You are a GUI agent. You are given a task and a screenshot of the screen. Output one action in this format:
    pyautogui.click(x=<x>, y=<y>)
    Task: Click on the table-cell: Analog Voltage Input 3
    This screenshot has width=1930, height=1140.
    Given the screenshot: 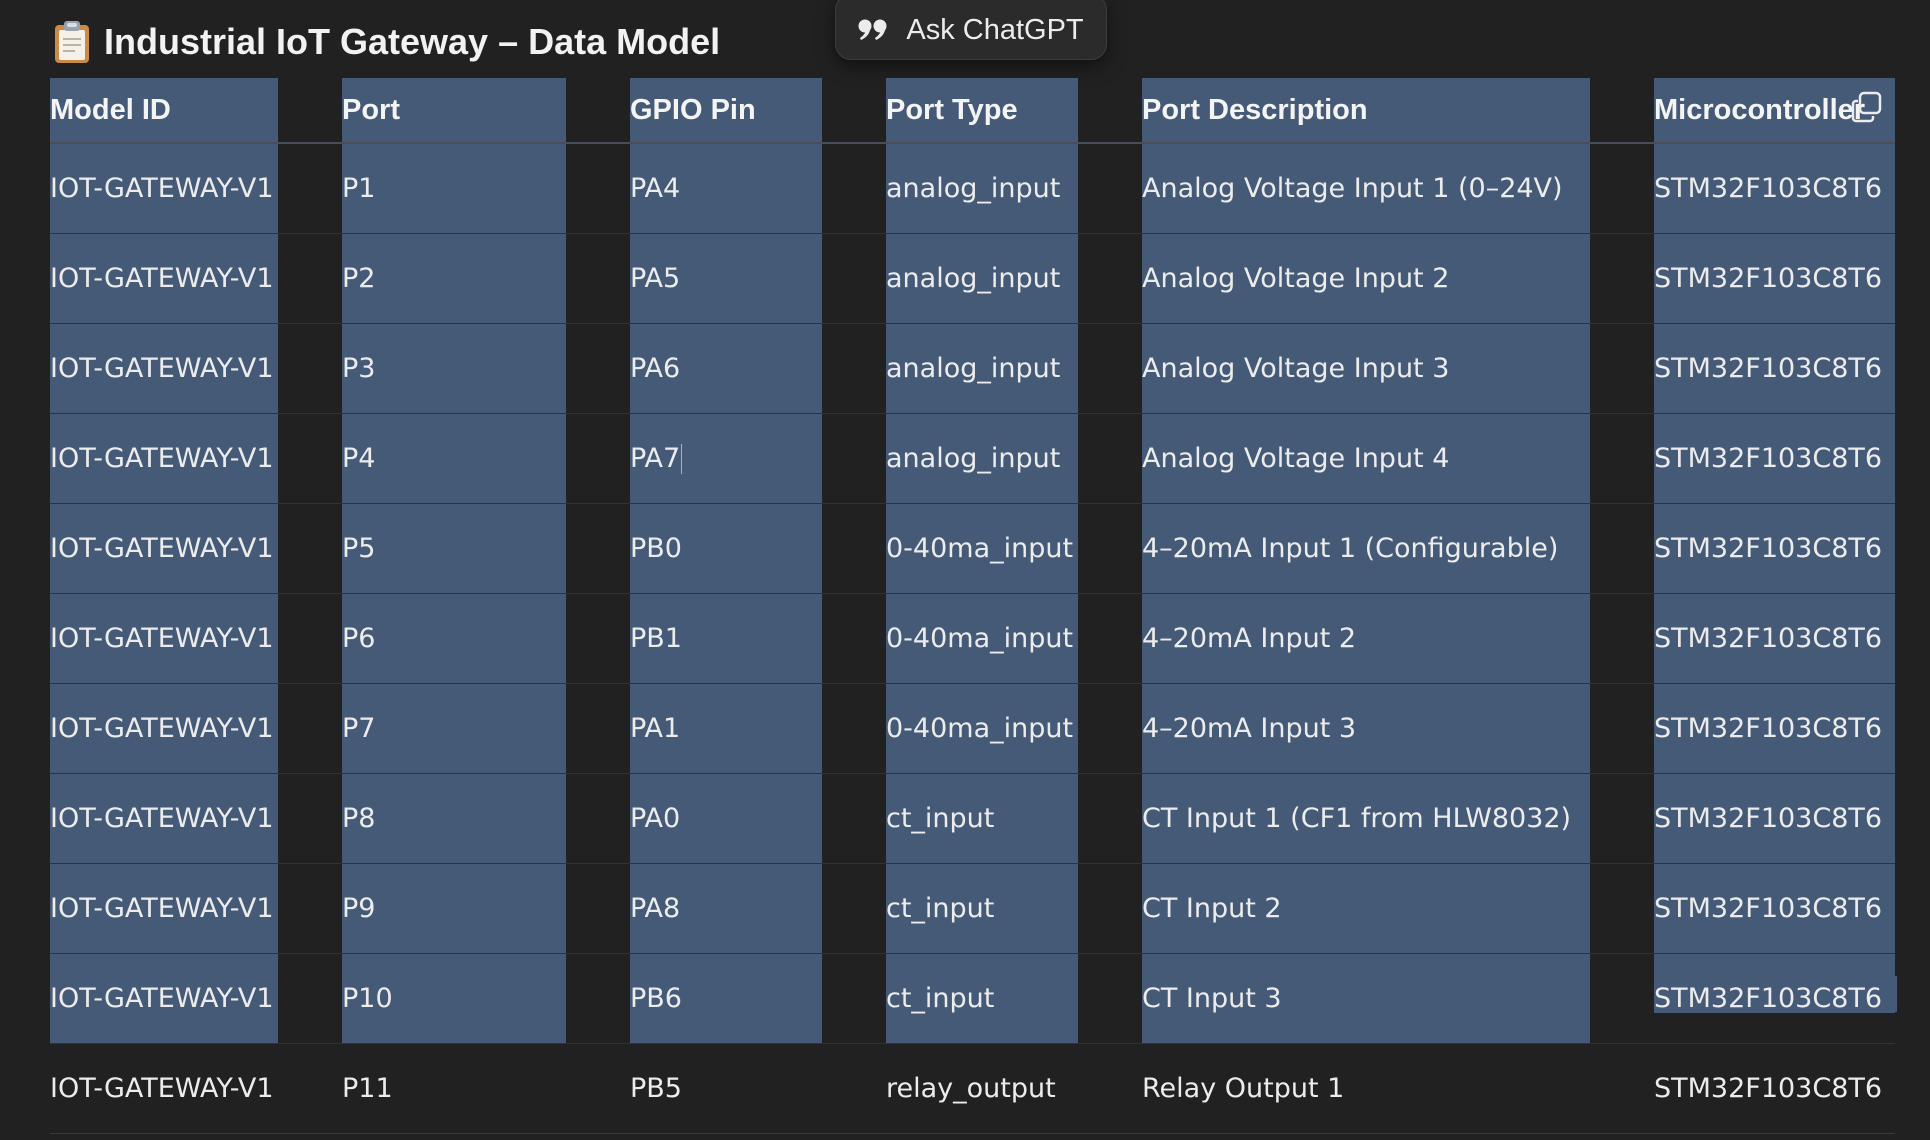 What is the action you would take?
    pyautogui.click(x=1398, y=368)
    